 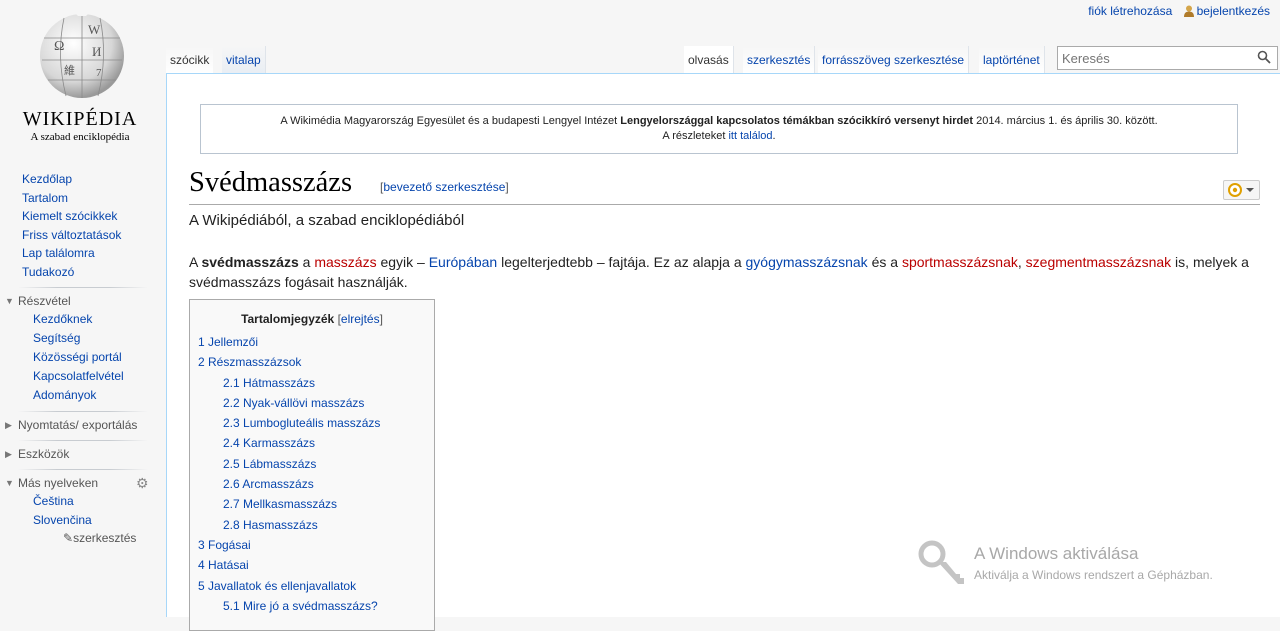 What do you see at coordinates (80, 119) in the screenshot?
I see `logo-wordmark: WIKIPÉDIA` at bounding box center [80, 119].